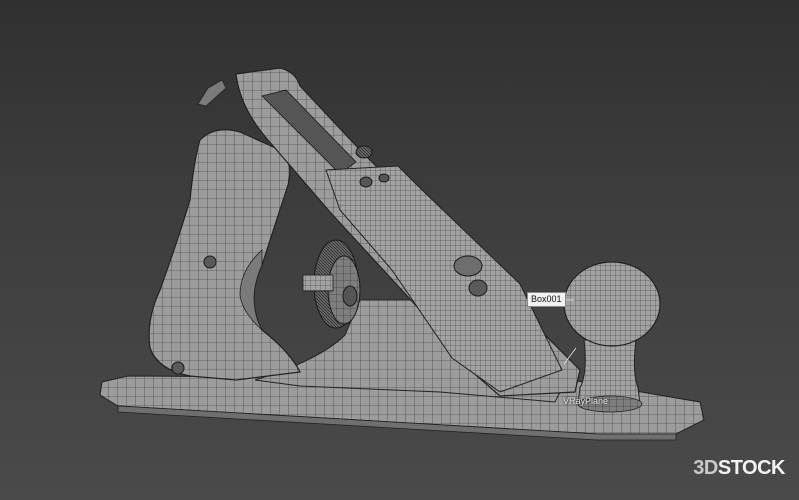  Describe the element at coordinates (331, 284) in the screenshot. I see `depth-adjuster-wheel` at that location.